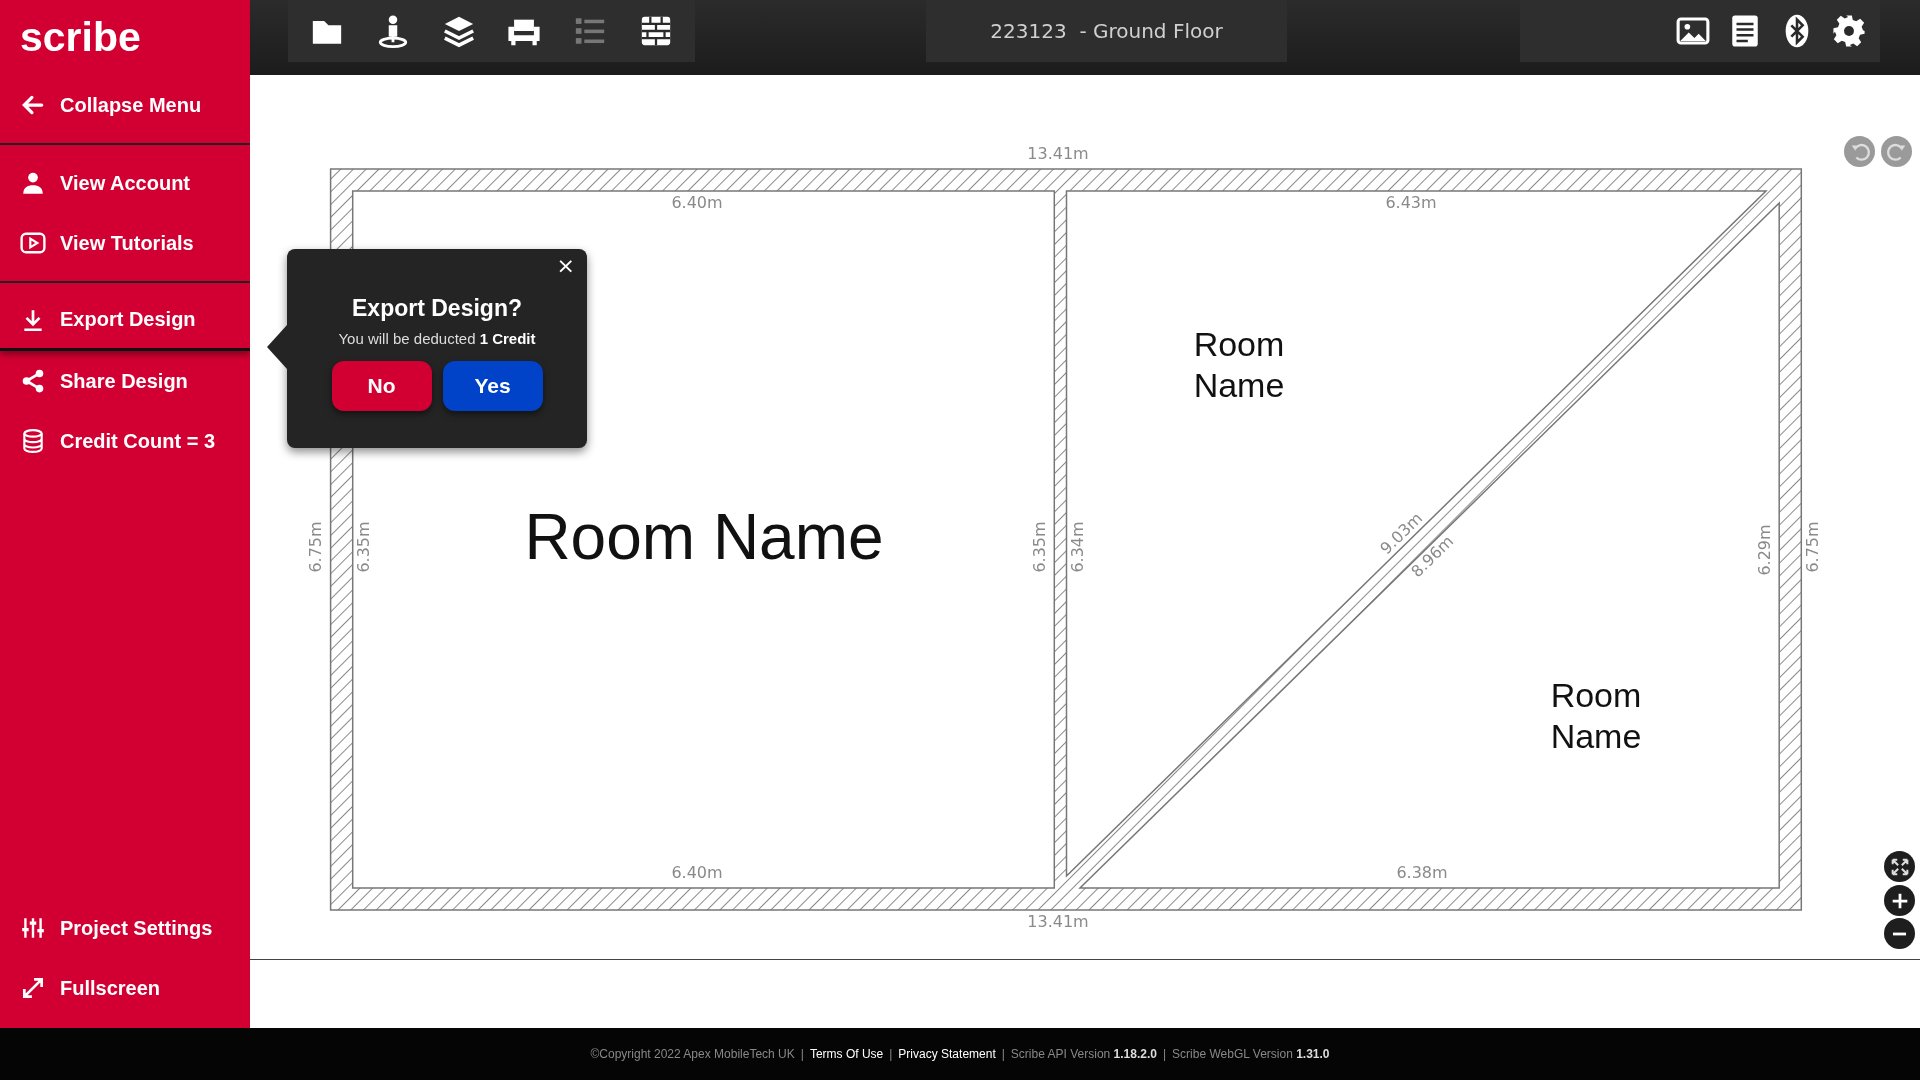 This screenshot has height=1080, width=1920. Describe the element at coordinates (1077, 547) in the screenshot. I see `dimension-label: 6.34m` at that location.